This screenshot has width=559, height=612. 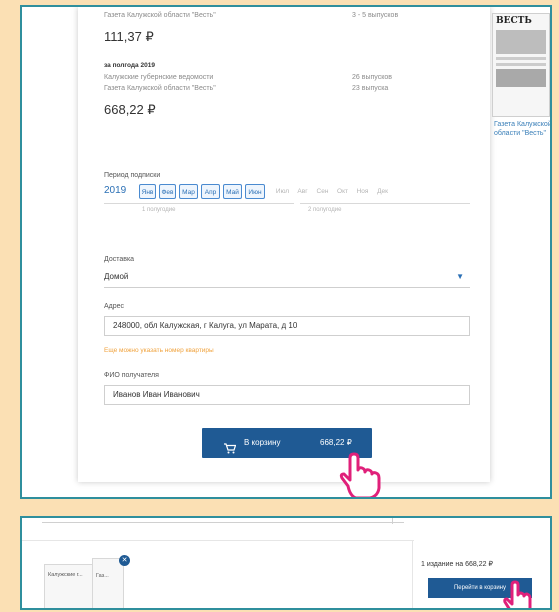 I want to click on delivery-select: Домой ▼, so click(x=287, y=278).